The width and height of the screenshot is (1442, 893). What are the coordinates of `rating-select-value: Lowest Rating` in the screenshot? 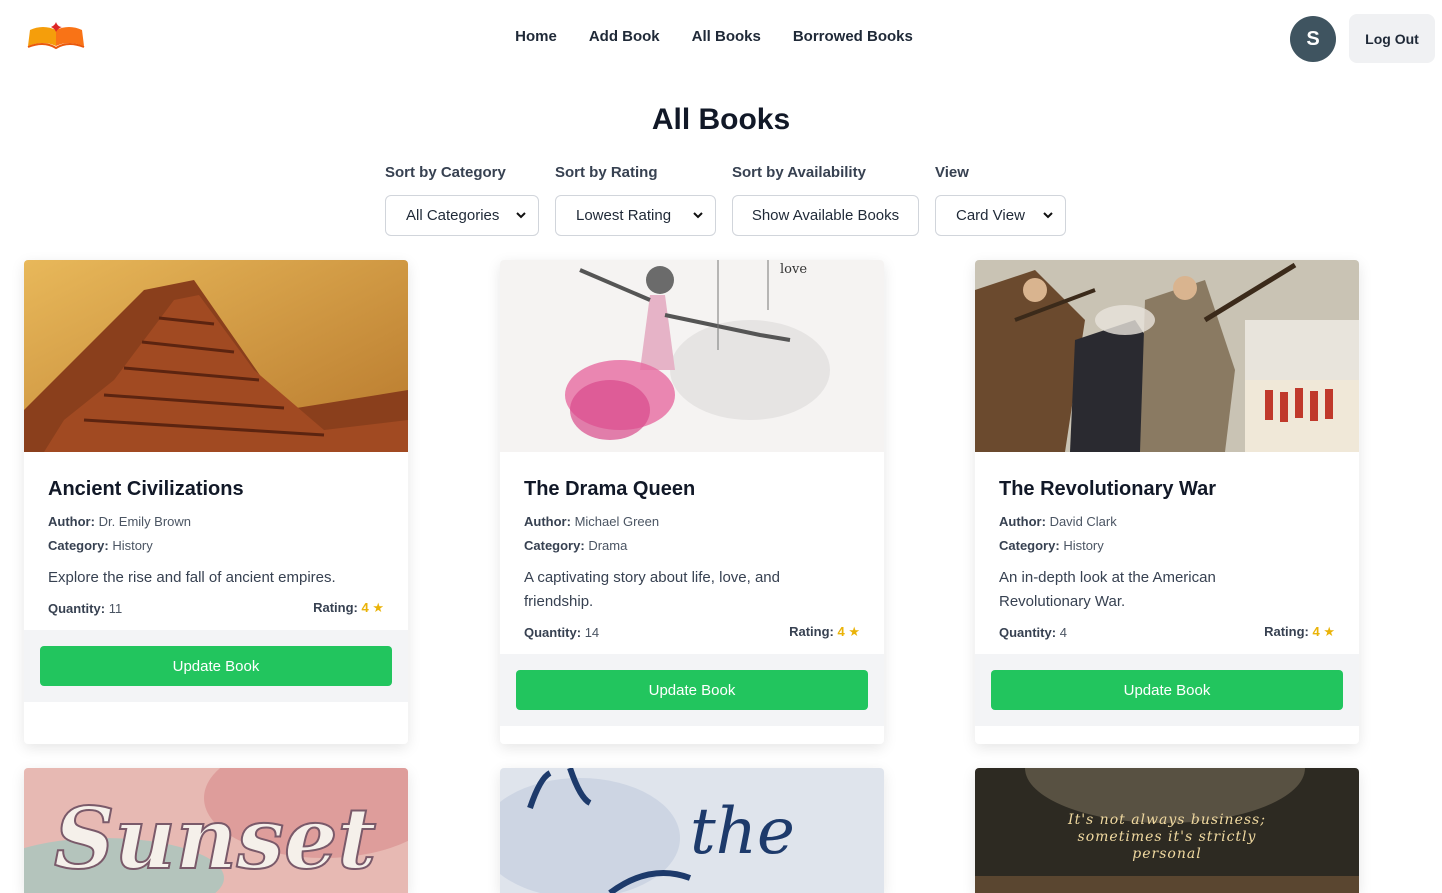 It's located at (624, 215).